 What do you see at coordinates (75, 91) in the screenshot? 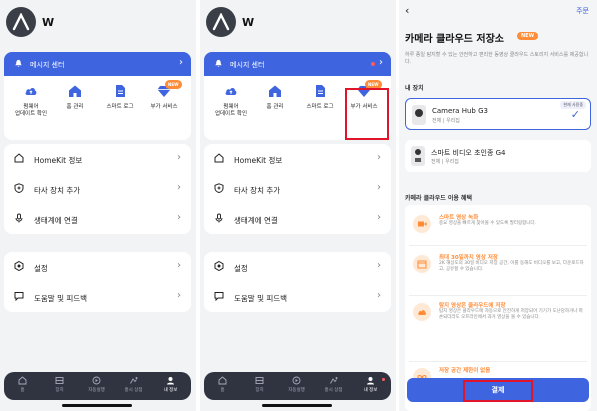
I see `home-icon` at bounding box center [75, 91].